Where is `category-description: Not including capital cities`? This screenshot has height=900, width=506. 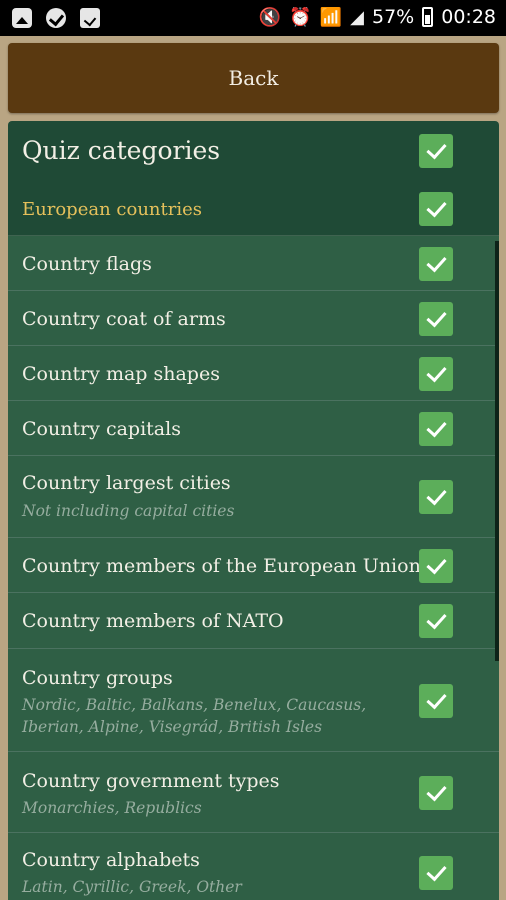 category-description: Not including capital cities is located at coordinates (128, 511).